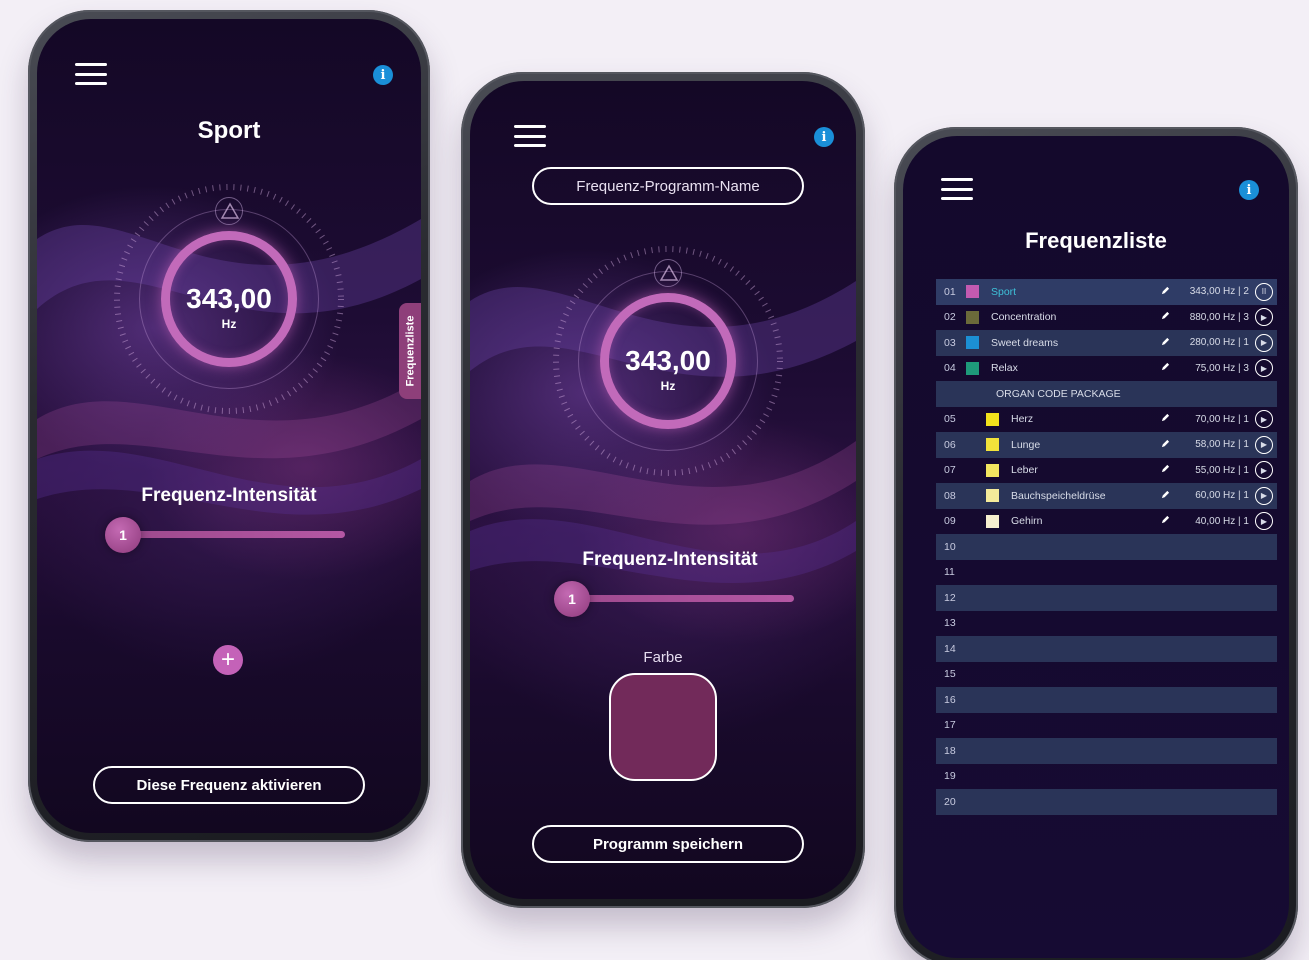  Describe the element at coordinates (1106, 573) in the screenshot. I see `frequency-row: 11` at that location.